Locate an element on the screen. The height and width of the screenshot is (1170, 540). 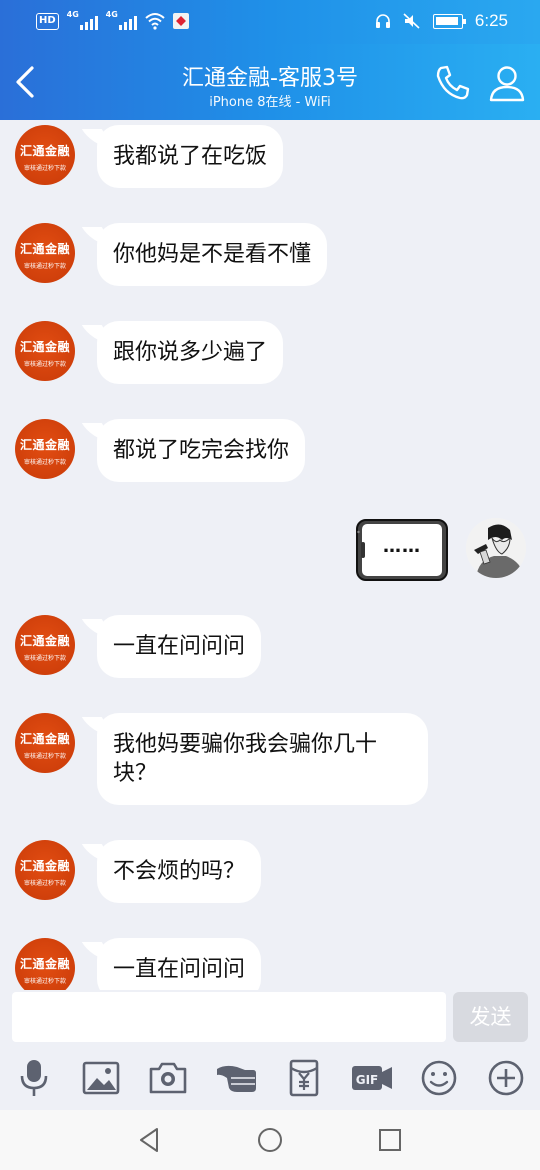
headphones-icon is located at coordinates (382, 21).